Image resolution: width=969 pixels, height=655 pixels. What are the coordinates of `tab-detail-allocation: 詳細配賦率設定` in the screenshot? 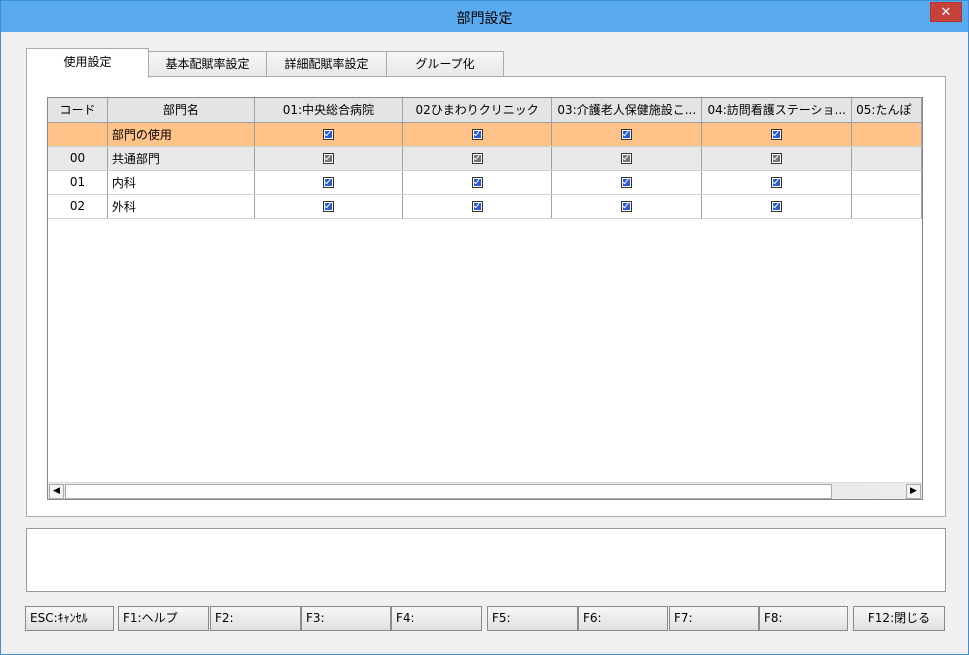 It's located at (326, 64).